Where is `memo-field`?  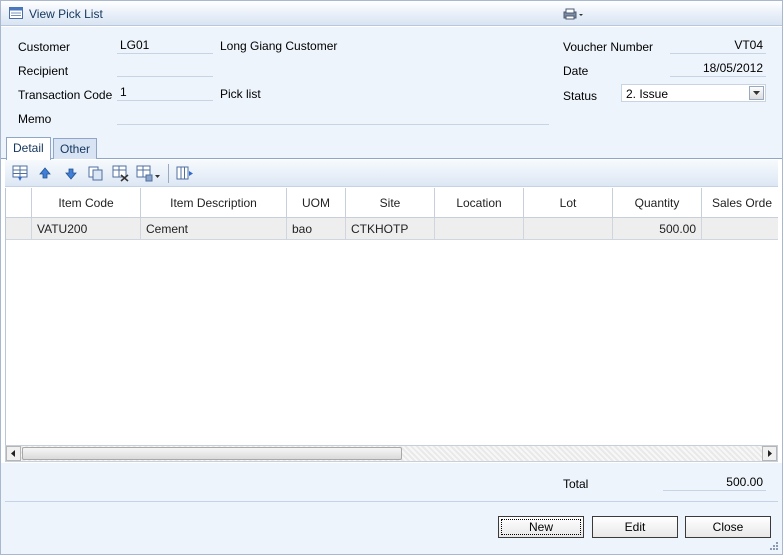
memo-field is located at coordinates (333, 117).